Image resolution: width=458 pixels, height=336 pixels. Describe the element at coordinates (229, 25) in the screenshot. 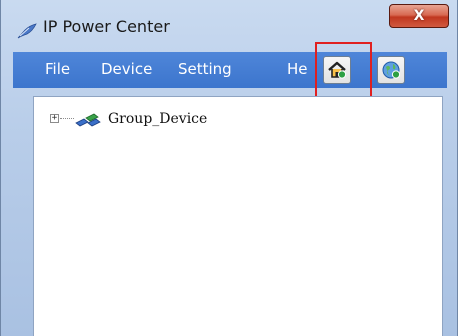

I see `title-bar: IP Power Center X` at that location.